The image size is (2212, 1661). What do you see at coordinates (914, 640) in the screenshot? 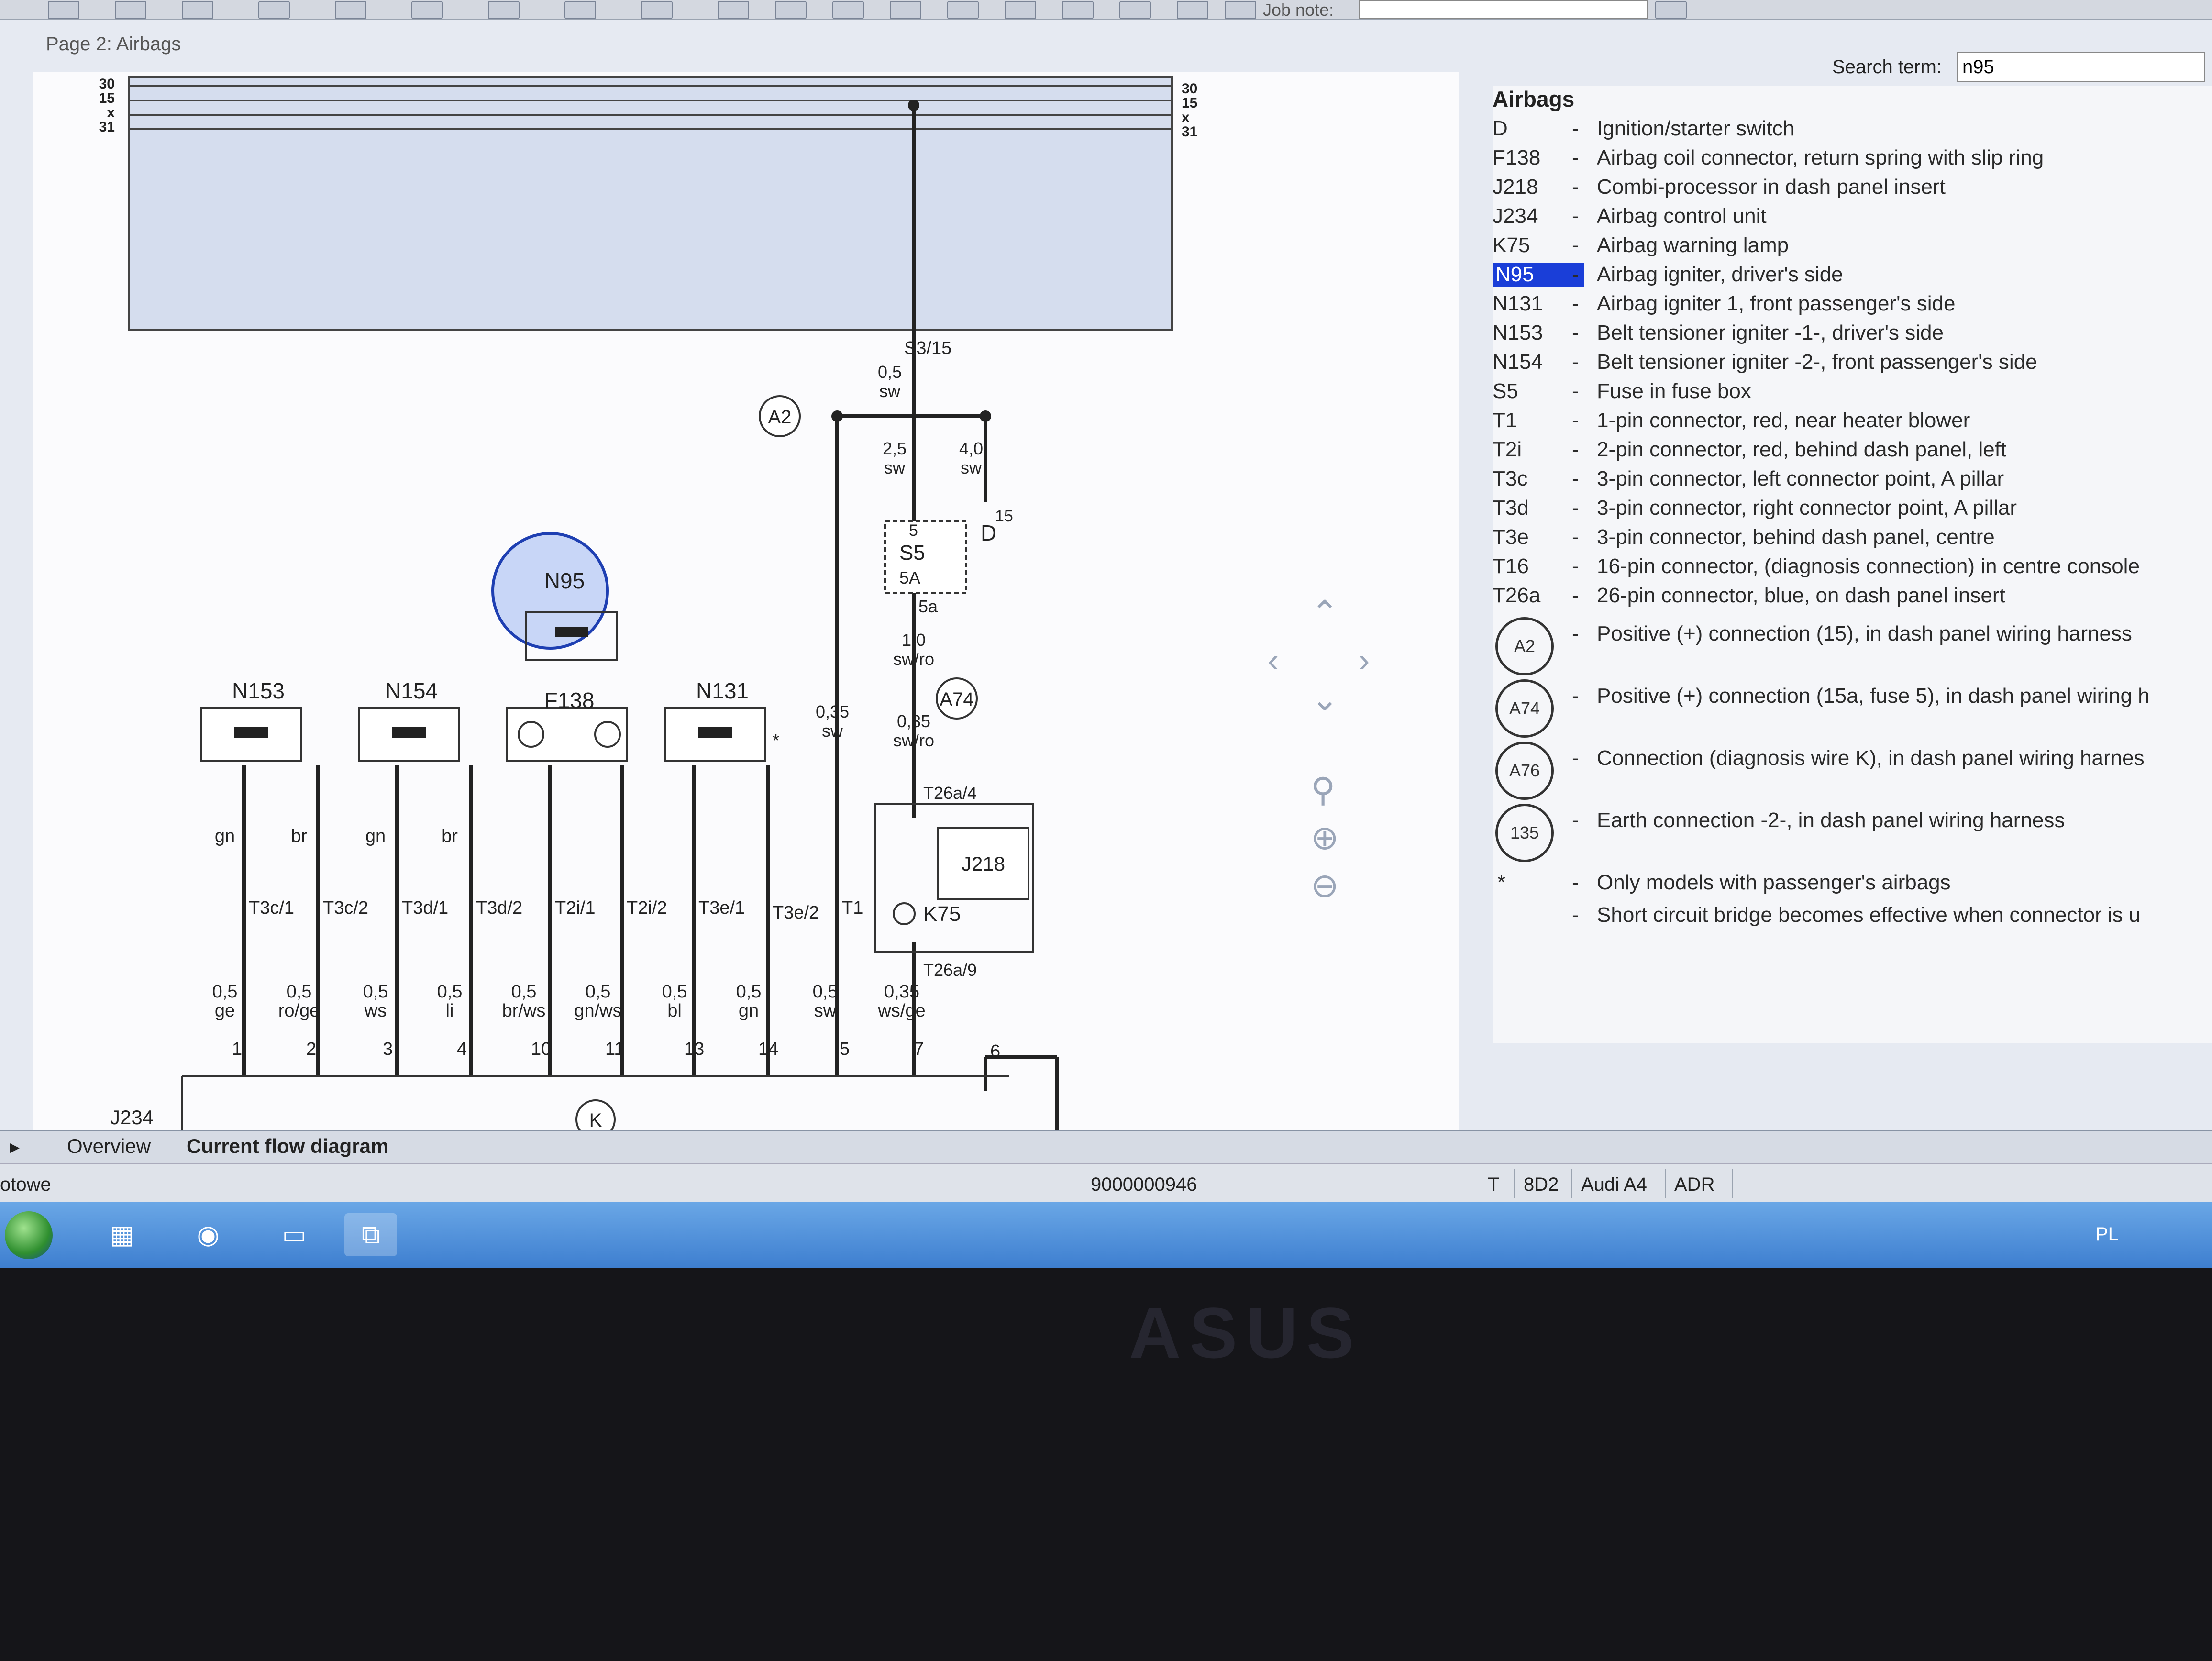
I see `wire-size: 1,0` at bounding box center [914, 640].